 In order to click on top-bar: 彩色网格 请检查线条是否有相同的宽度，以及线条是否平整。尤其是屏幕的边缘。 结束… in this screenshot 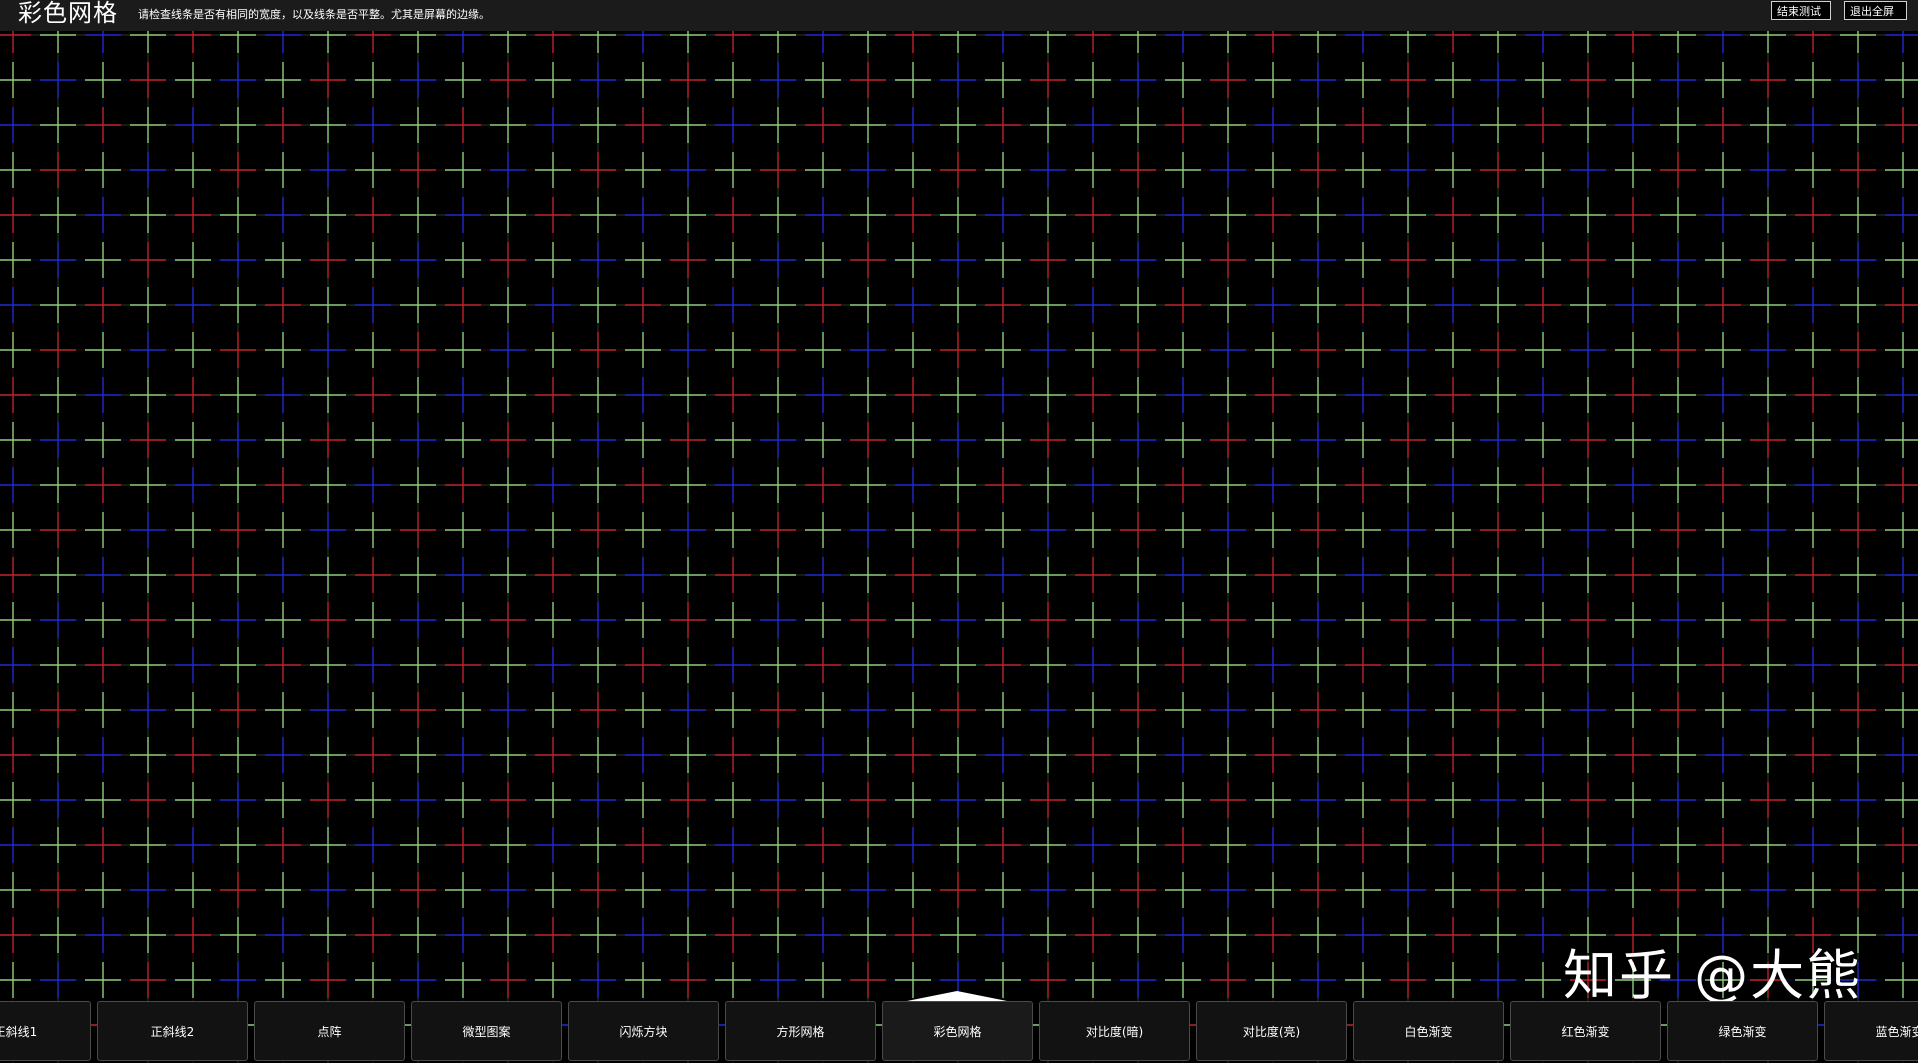, I will do `click(959, 15)`.